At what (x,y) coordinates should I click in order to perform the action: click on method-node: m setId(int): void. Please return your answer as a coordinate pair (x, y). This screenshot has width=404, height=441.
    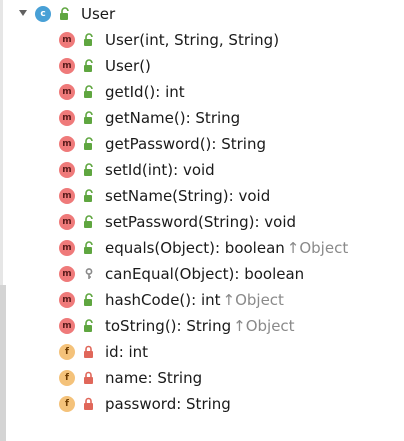
    Looking at the image, I should click on (137, 170).